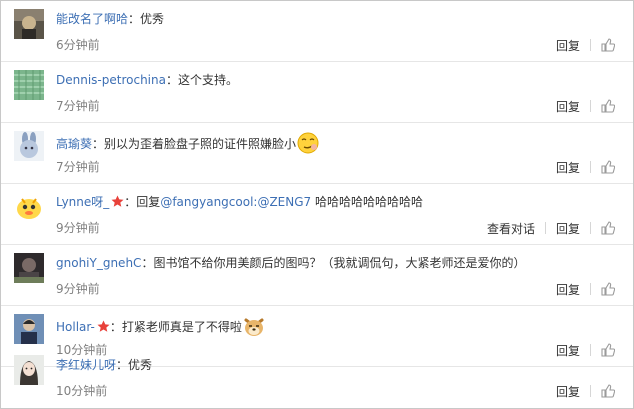 Image resolution: width=634 pixels, height=409 pixels. What do you see at coordinates (82, 202) in the screenshot?
I see `username-link: Lynne呀_` at bounding box center [82, 202].